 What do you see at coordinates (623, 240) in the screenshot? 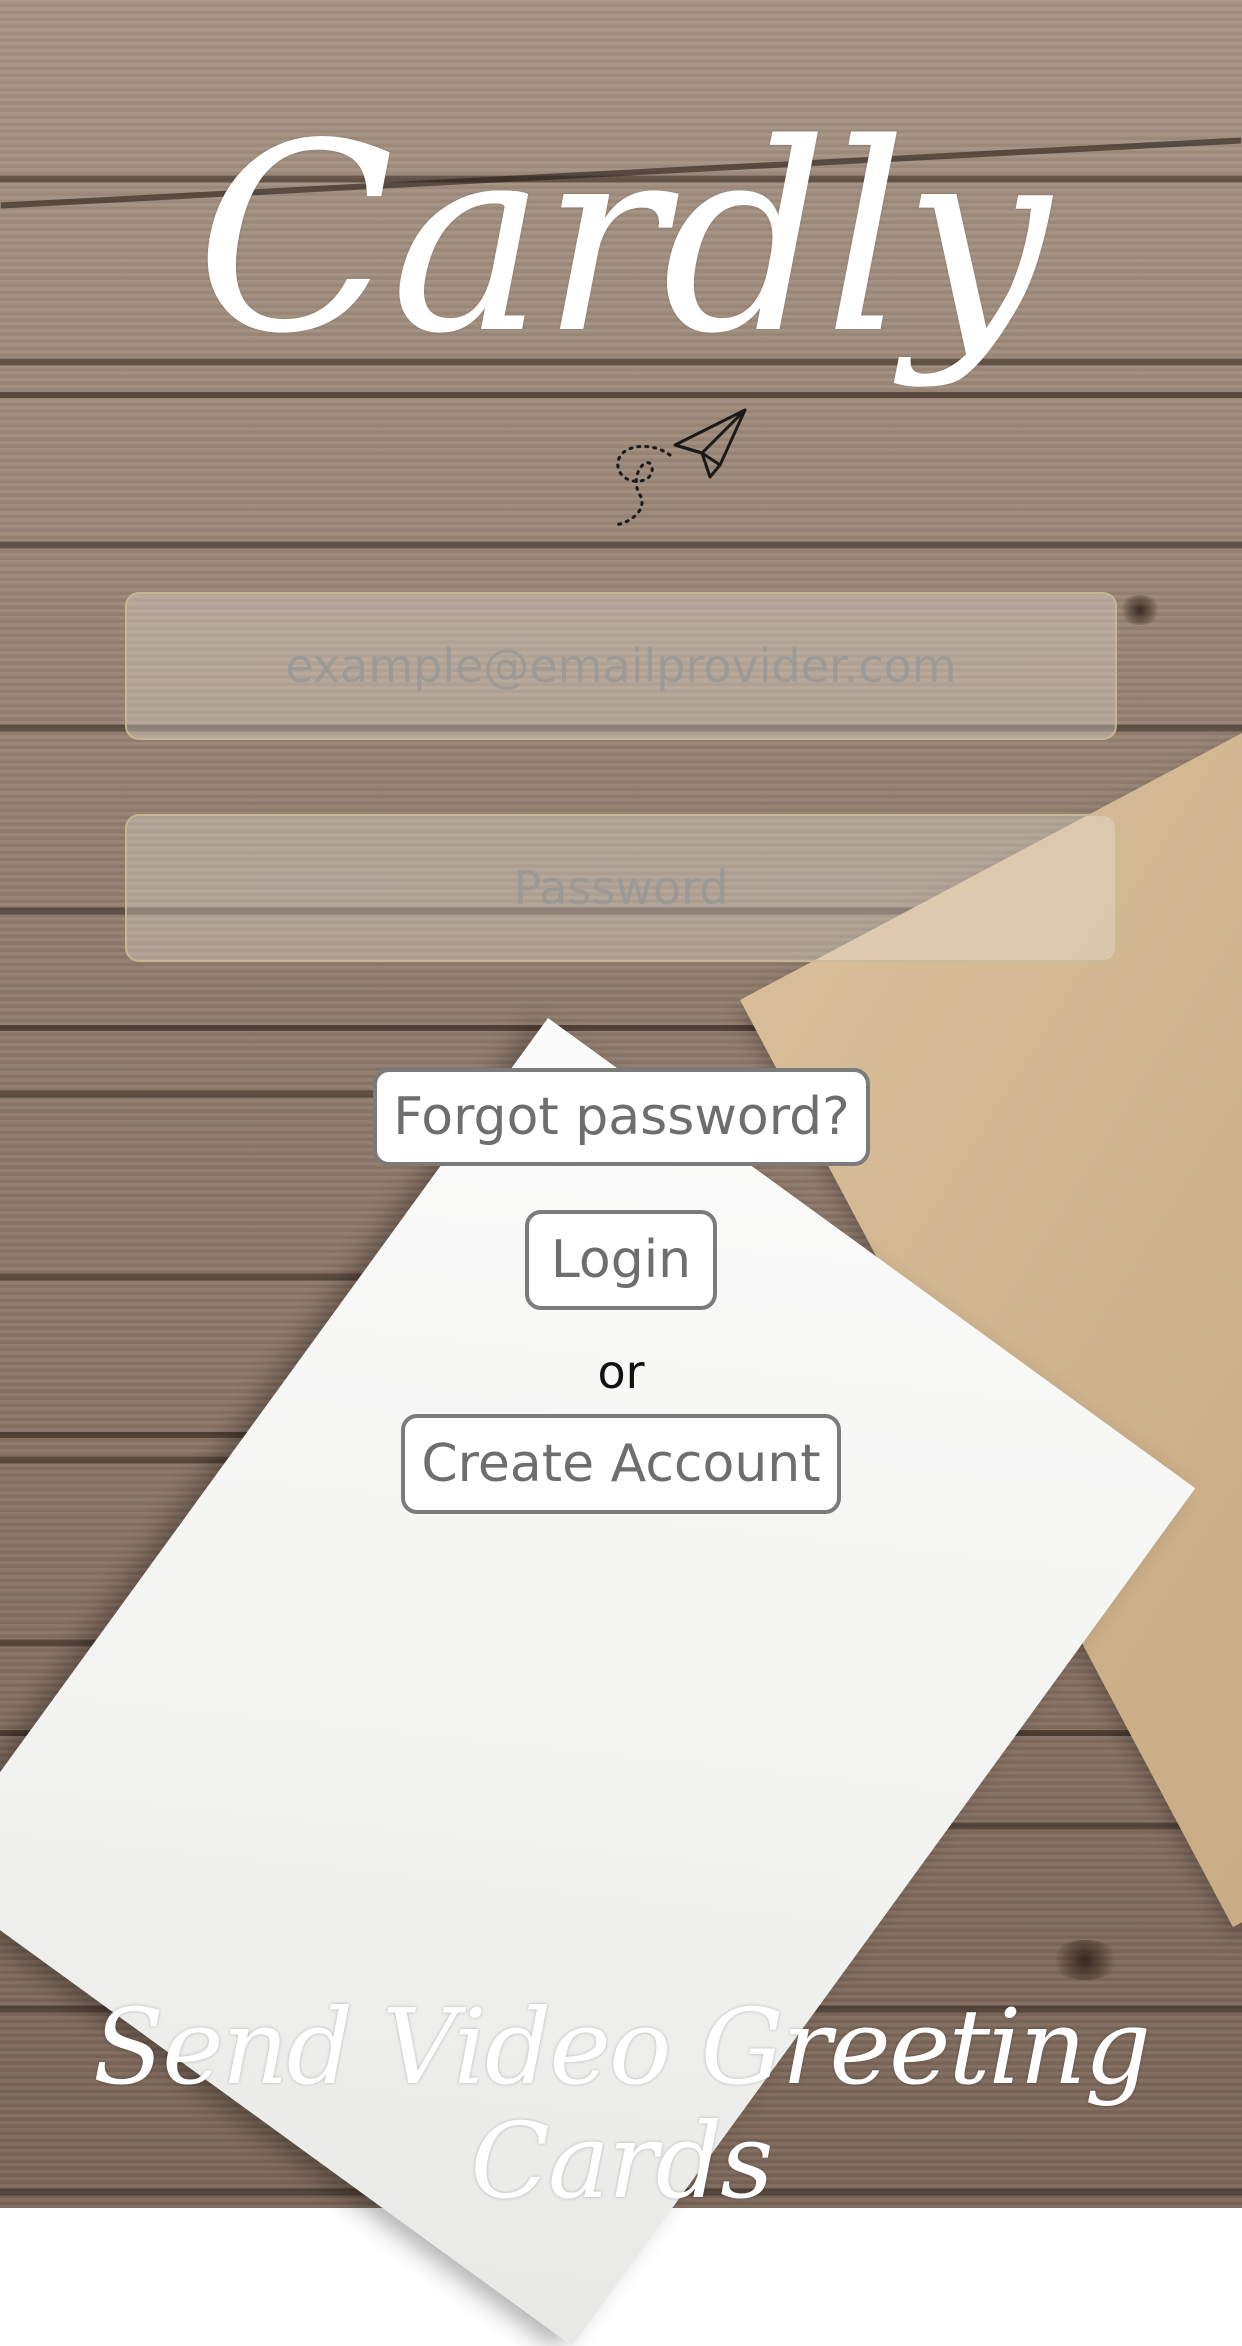
I see `app-logo: Cardly` at bounding box center [623, 240].